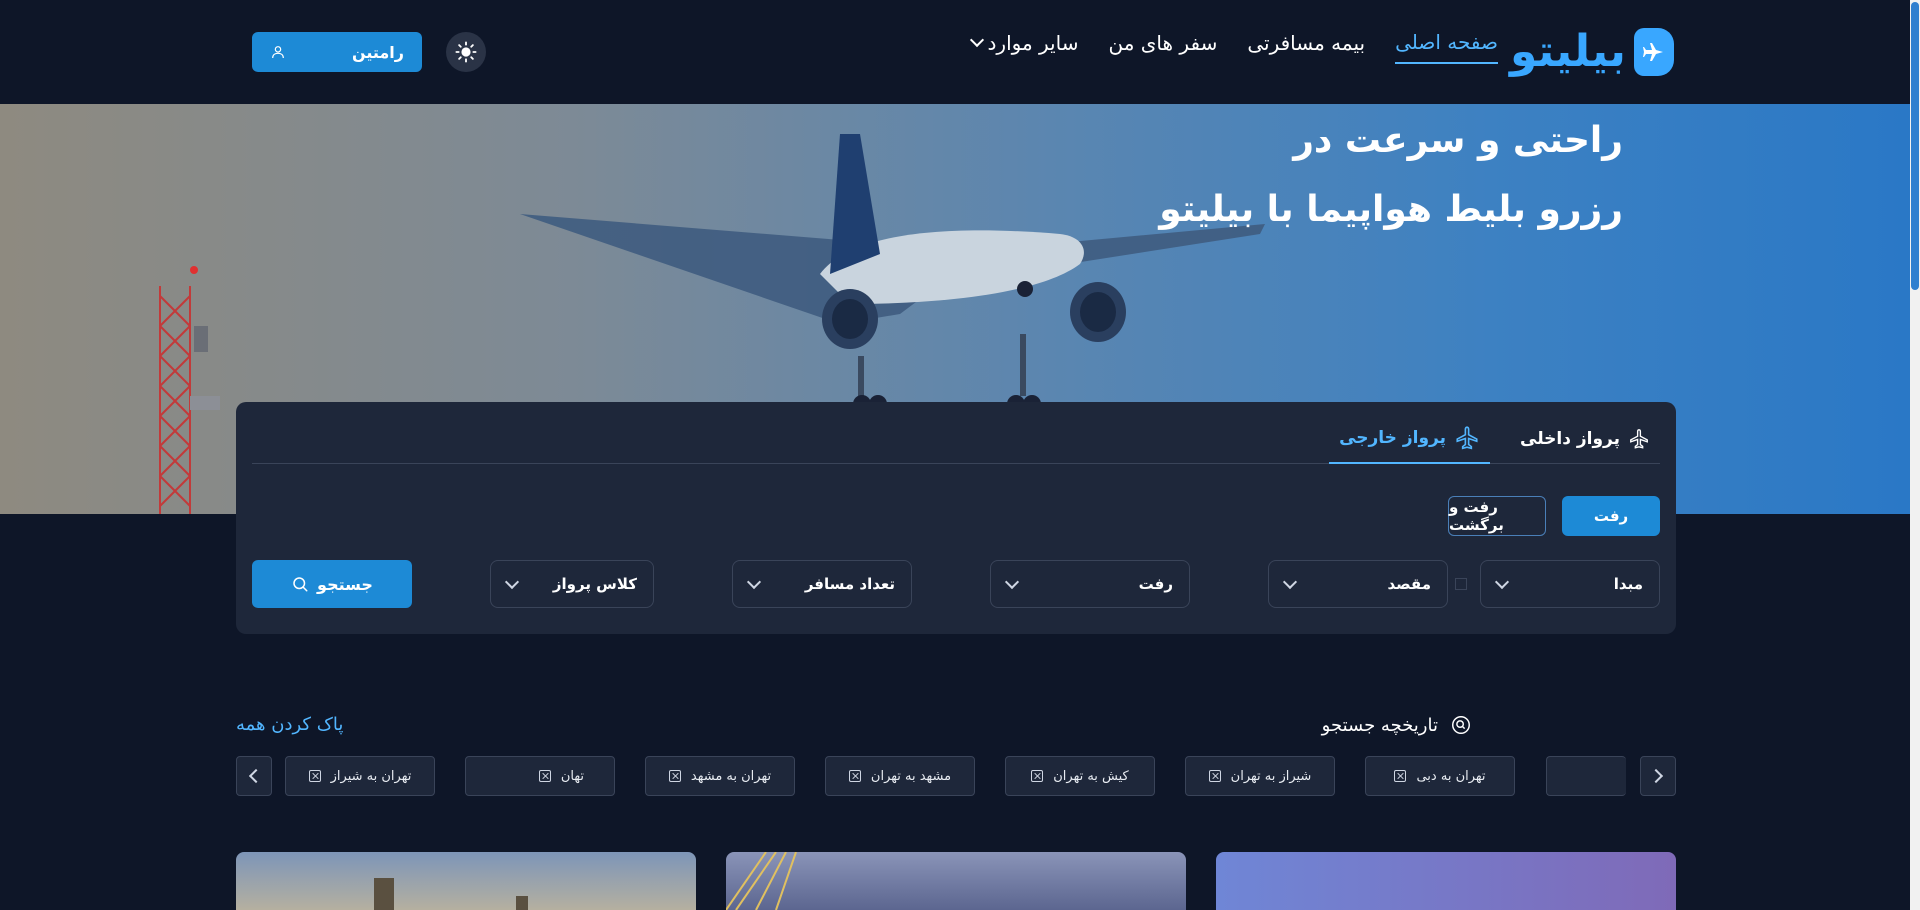 The image size is (1920, 910). What do you see at coordinates (1091, 776) in the screenshot?
I see `history-chip-label: کیش به تهران` at bounding box center [1091, 776].